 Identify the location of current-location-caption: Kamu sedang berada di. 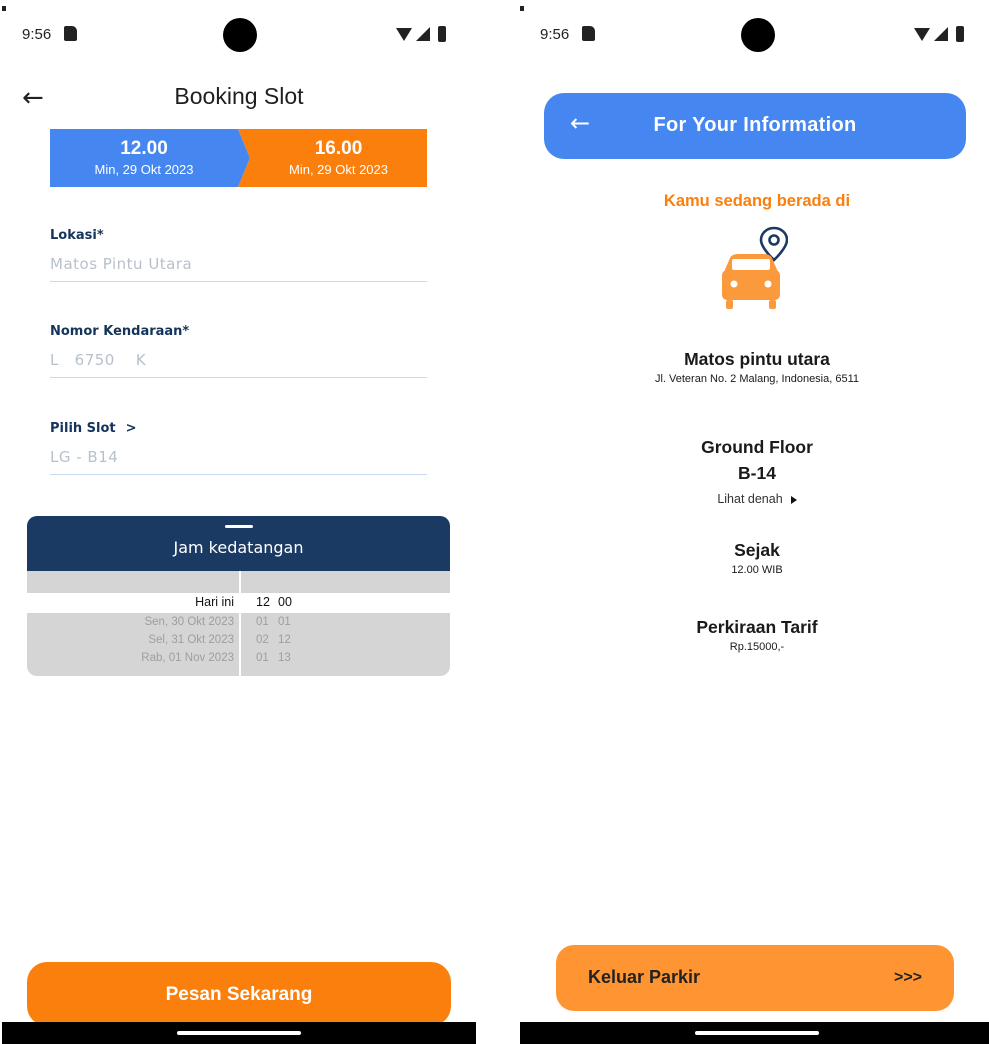
(757, 201).